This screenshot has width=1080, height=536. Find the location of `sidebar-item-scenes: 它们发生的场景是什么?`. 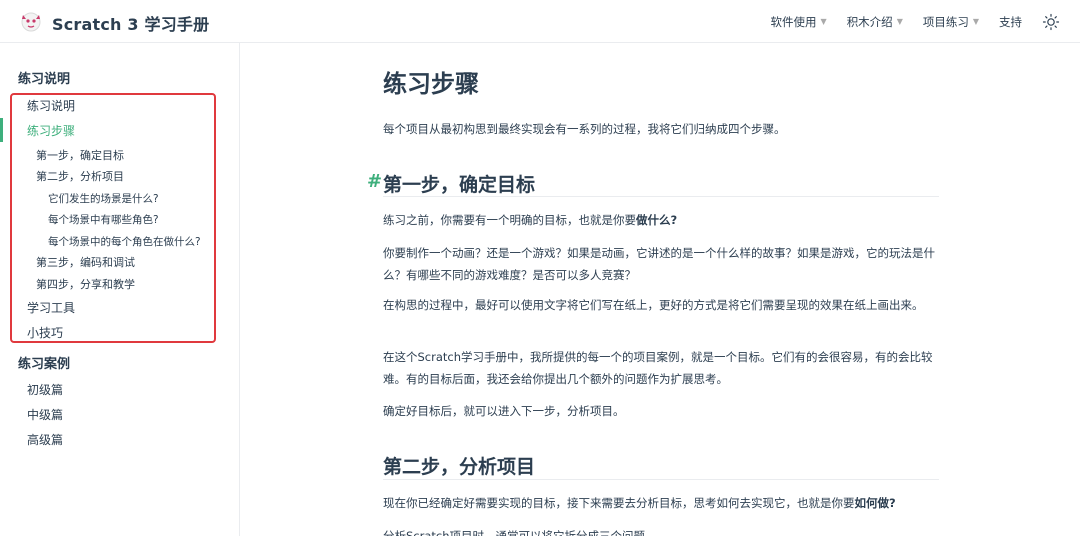

sidebar-item-scenes: 它们发生的场景是什么? is located at coordinates (103, 198).